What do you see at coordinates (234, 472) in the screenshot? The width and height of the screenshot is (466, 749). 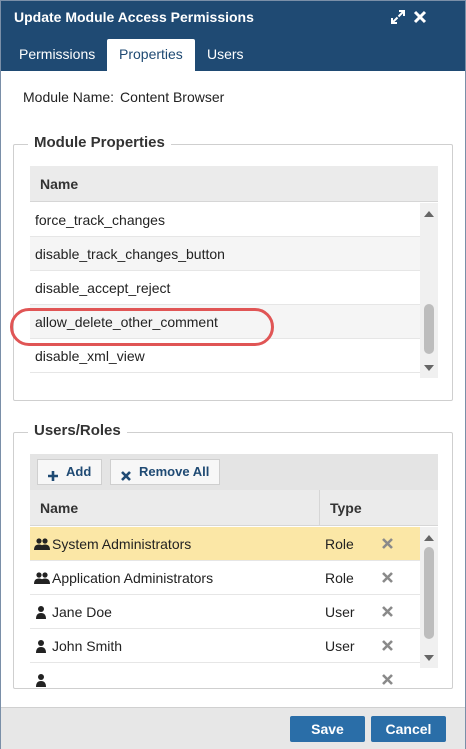 I see `users-toolbar: Add Remove All` at bounding box center [234, 472].